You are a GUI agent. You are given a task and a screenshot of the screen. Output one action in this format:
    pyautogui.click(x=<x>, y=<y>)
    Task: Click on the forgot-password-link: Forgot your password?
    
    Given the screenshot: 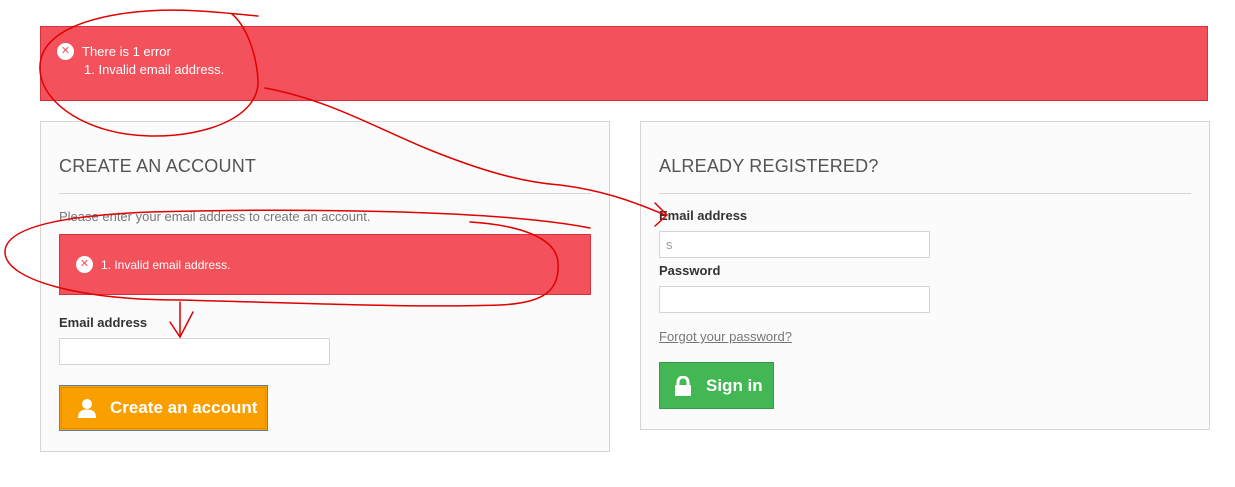 What is the action you would take?
    pyautogui.click(x=725, y=336)
    